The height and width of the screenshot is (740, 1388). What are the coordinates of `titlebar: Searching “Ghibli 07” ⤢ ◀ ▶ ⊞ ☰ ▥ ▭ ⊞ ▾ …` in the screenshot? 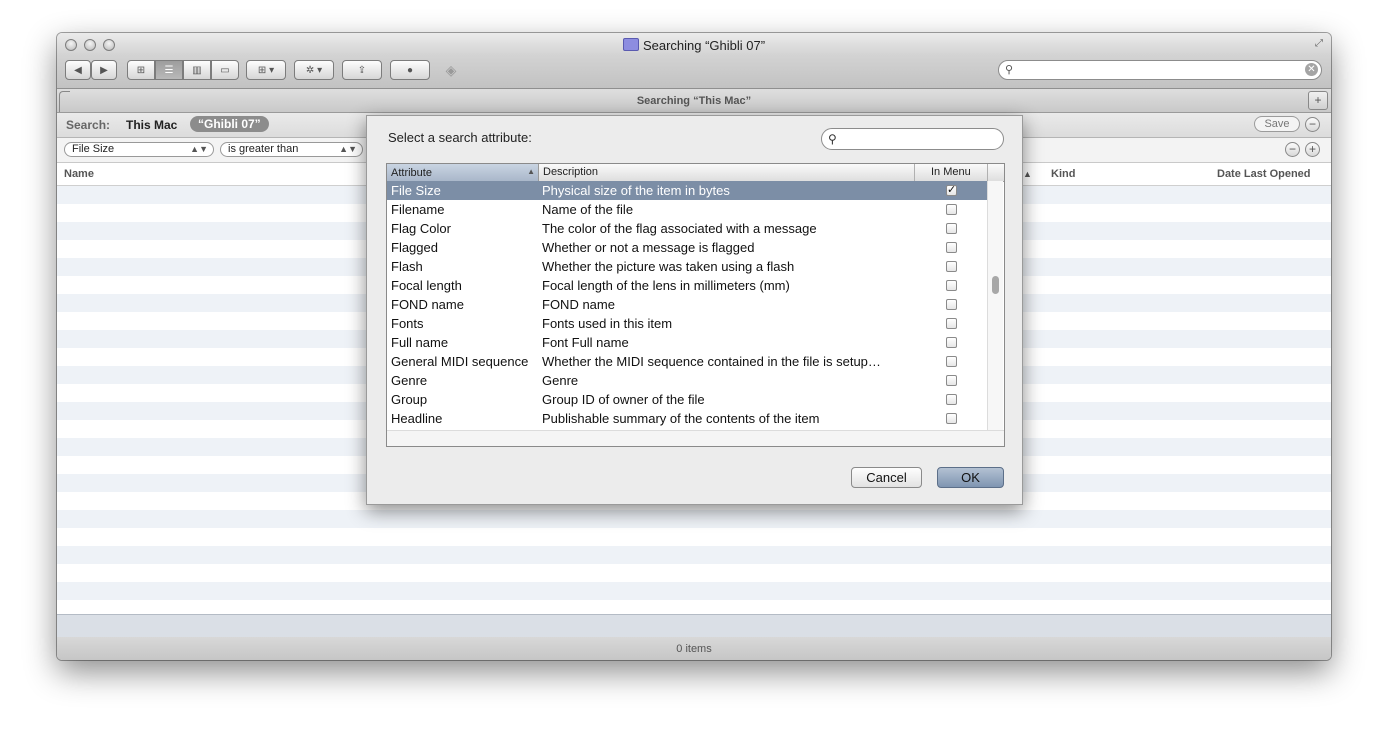 It's located at (694, 61).